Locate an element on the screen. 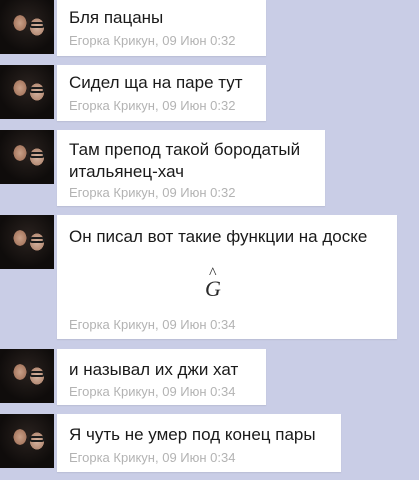  message-text: Сидел ща на паре тут is located at coordinates (156, 82).